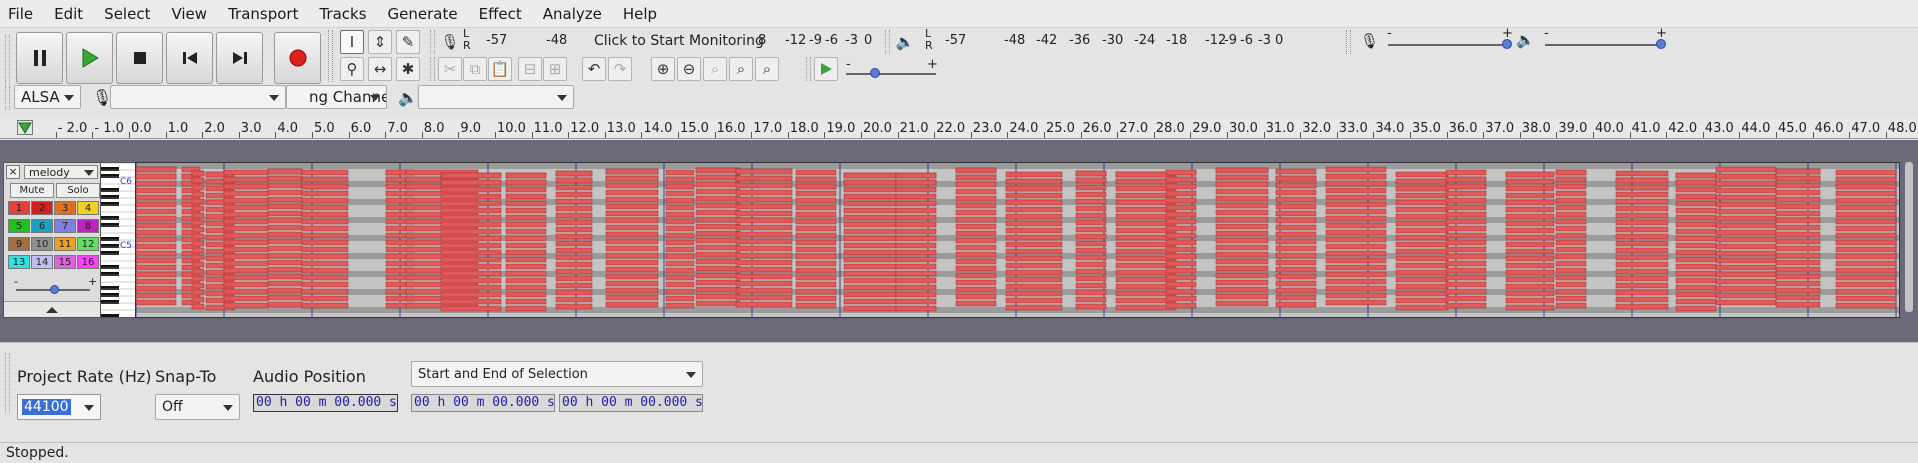 The height and width of the screenshot is (463, 1918). I want to click on trim-button: ⊟, so click(530, 69).